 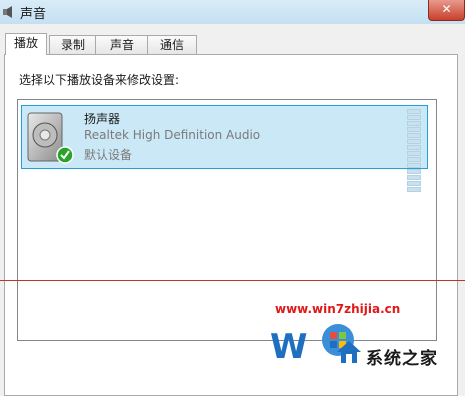 I want to click on tab-recording: 录制, so click(x=73, y=44).